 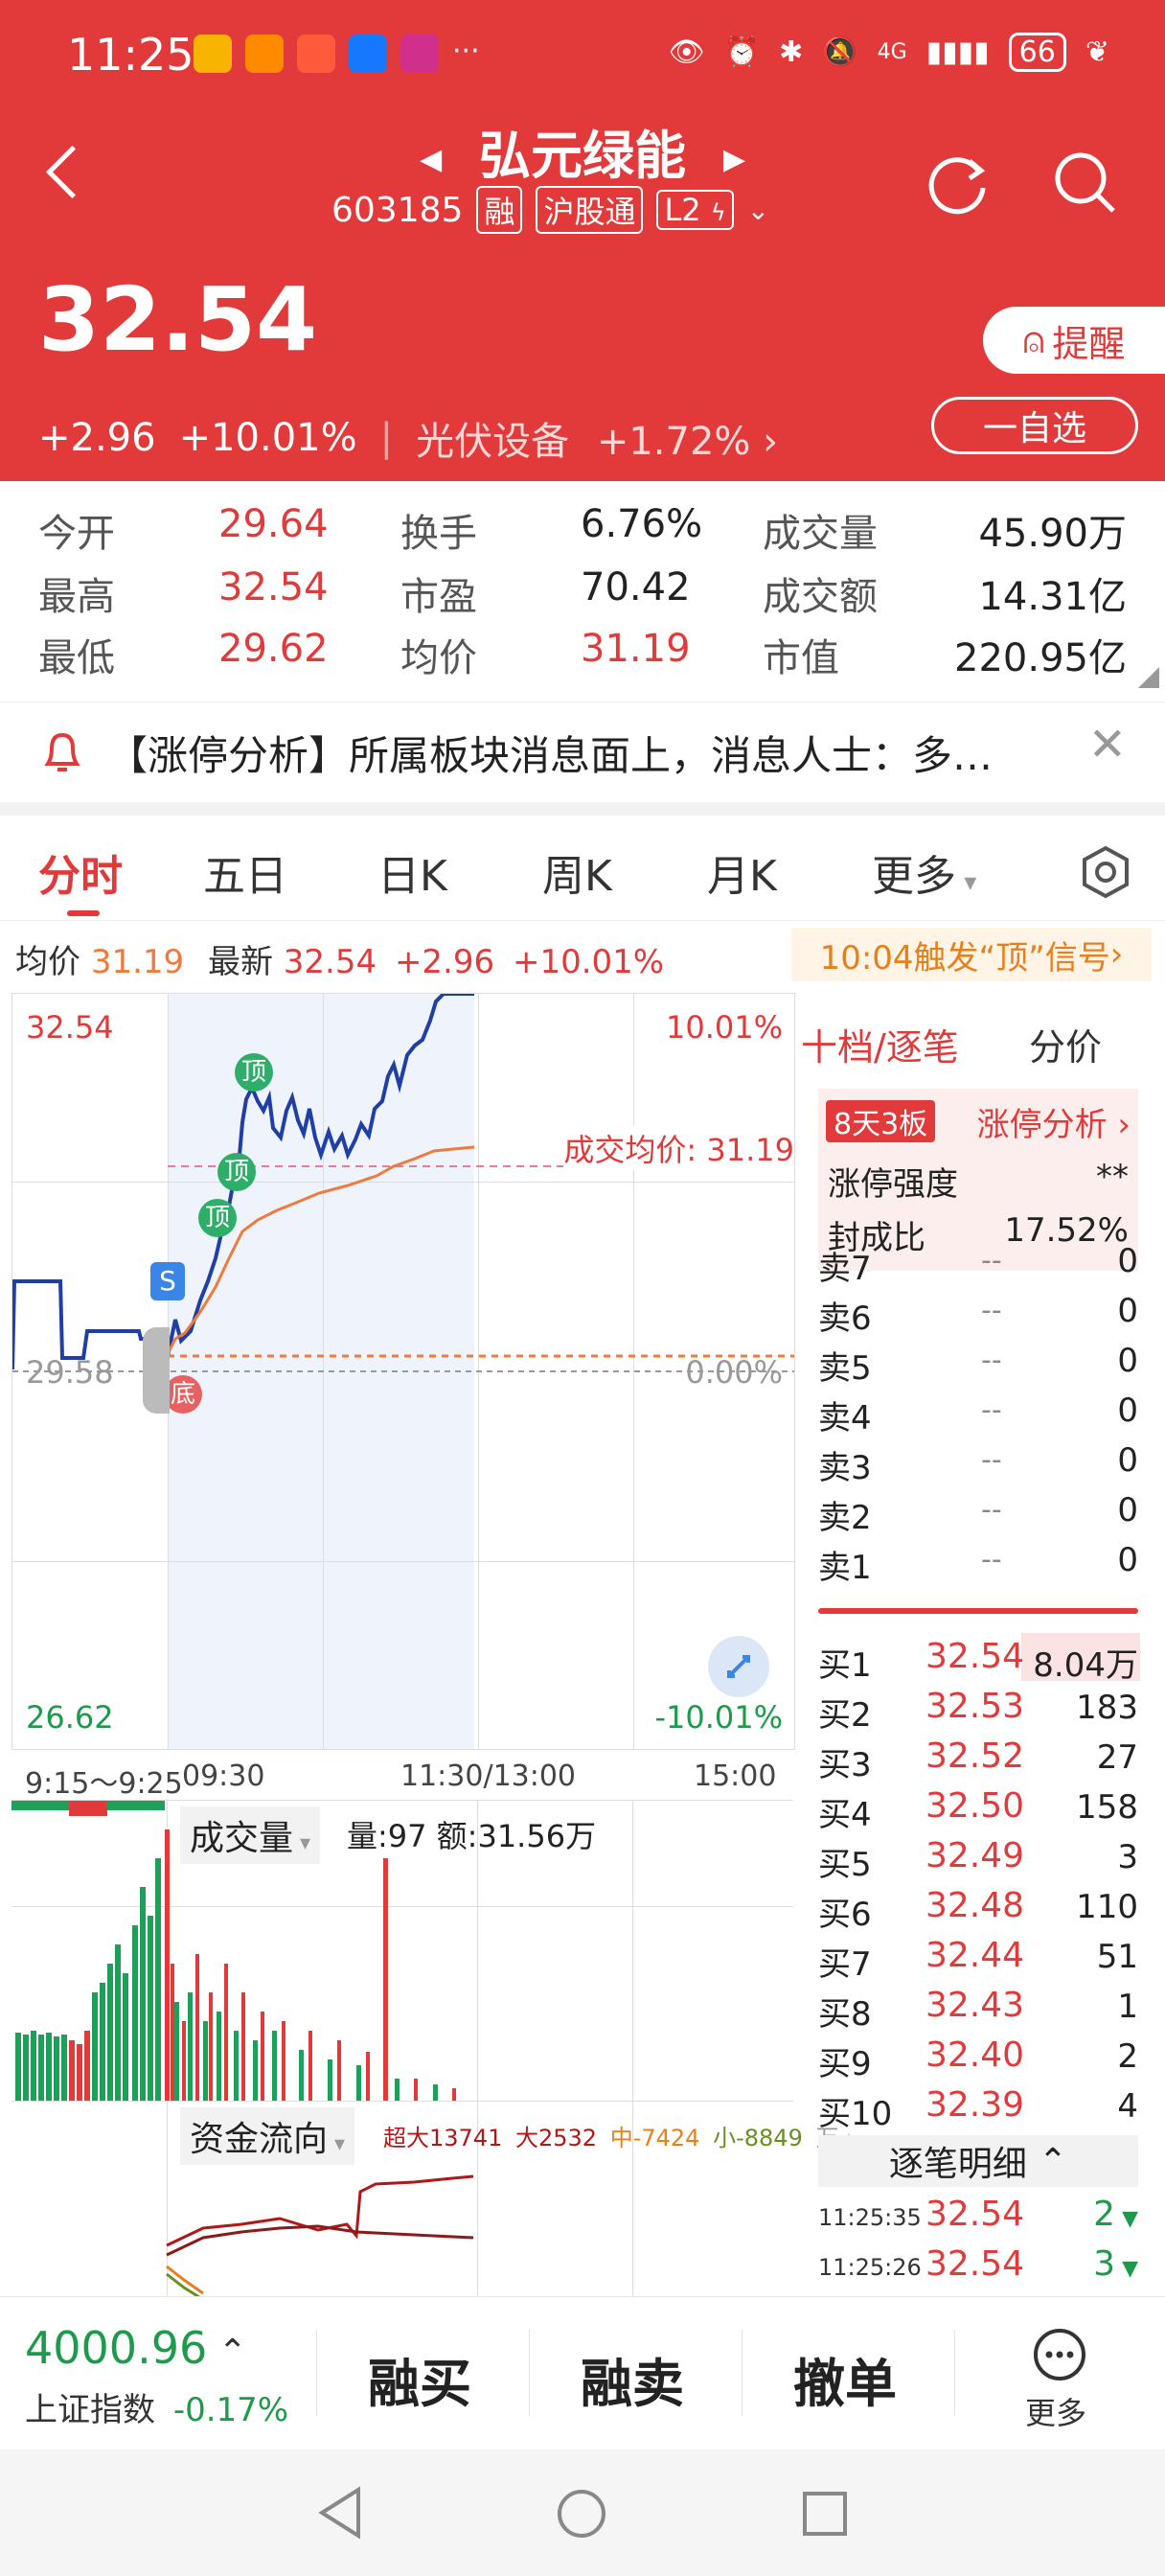 I want to click on bluetooth-icon: ✱, so click(x=792, y=52).